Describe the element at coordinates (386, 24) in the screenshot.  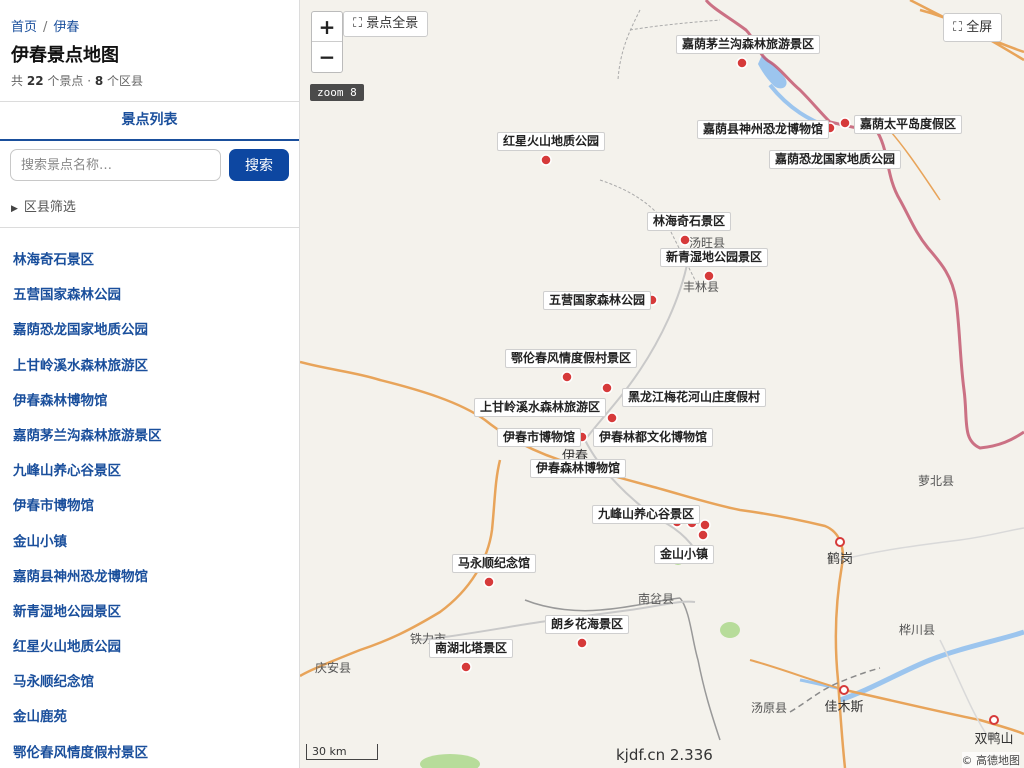
I see `overview-button: ⛶ 景点全景` at that location.